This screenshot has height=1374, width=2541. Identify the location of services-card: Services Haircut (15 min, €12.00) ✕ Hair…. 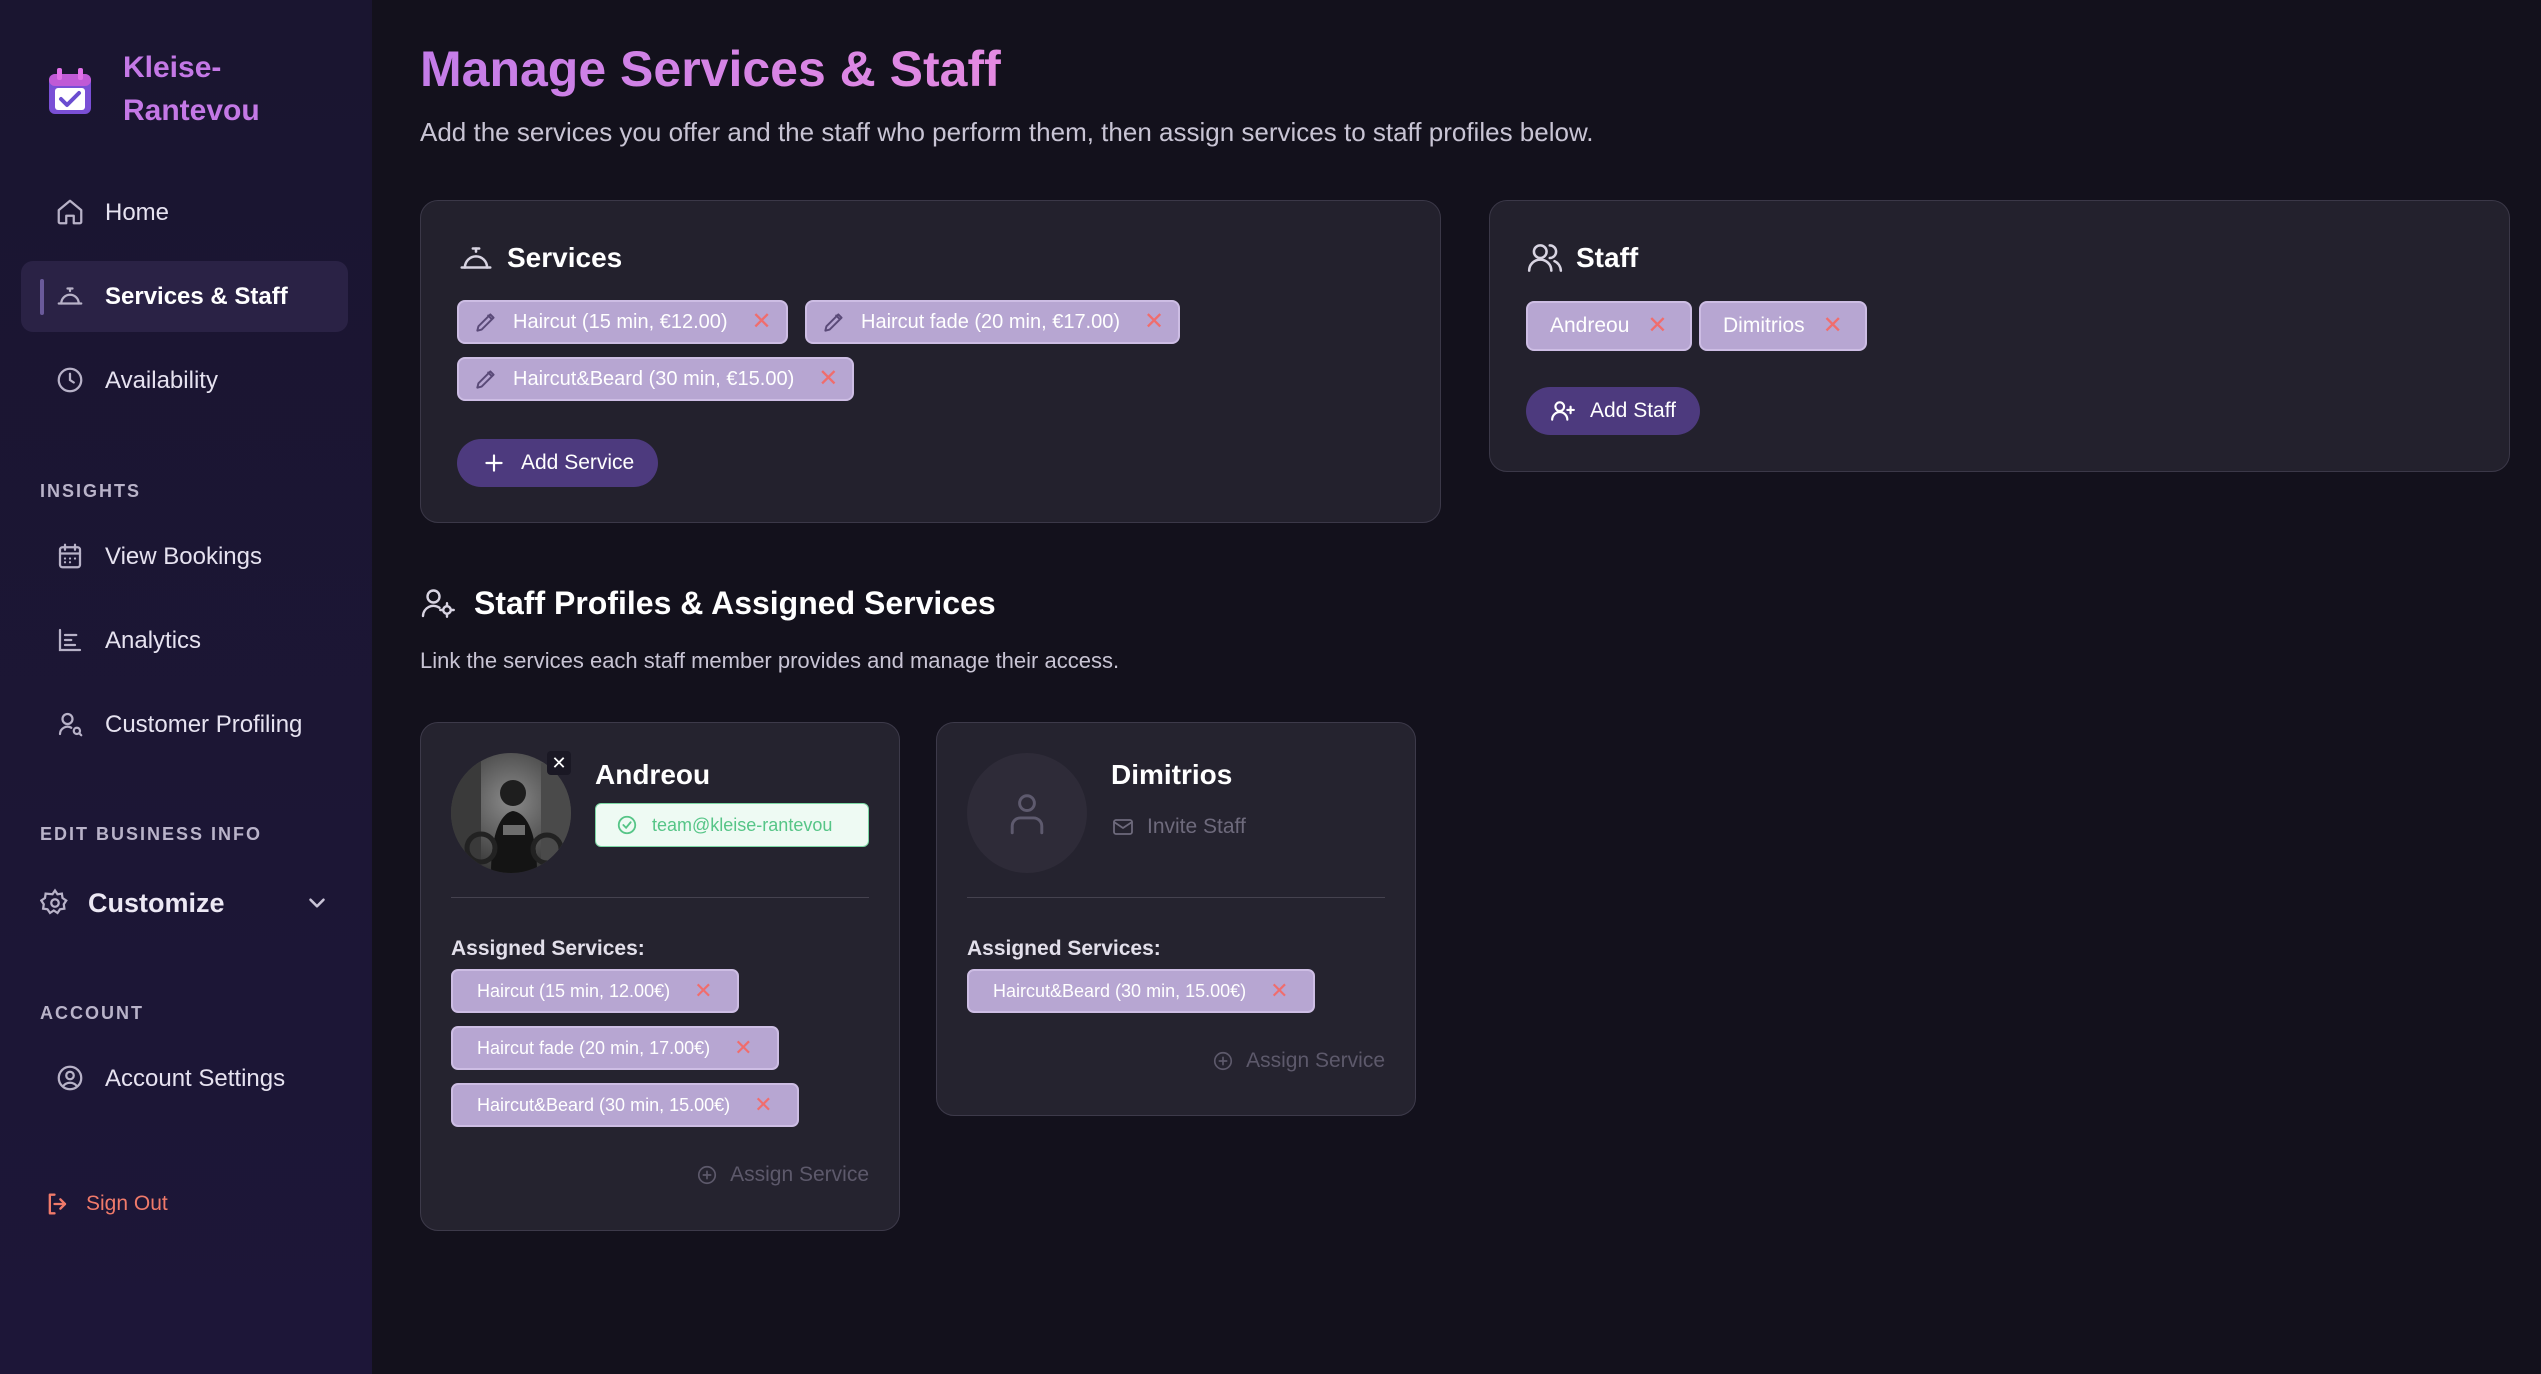
(930, 361).